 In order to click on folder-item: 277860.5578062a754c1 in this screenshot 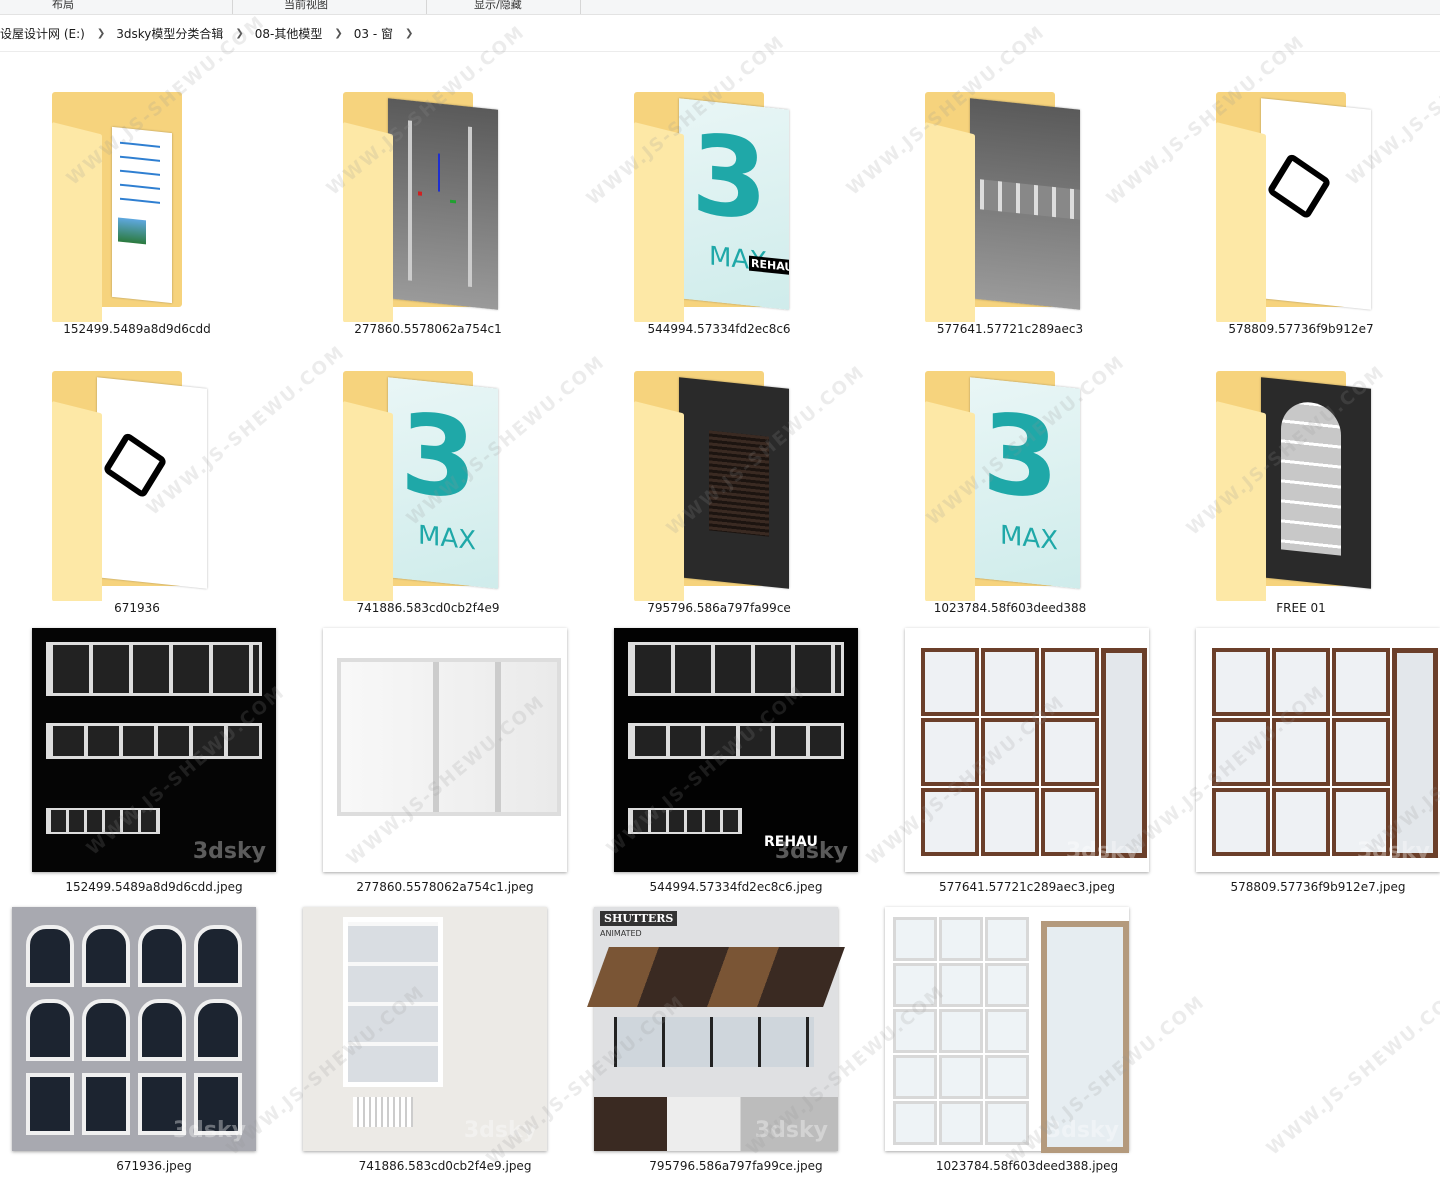, I will do `click(428, 194)`.